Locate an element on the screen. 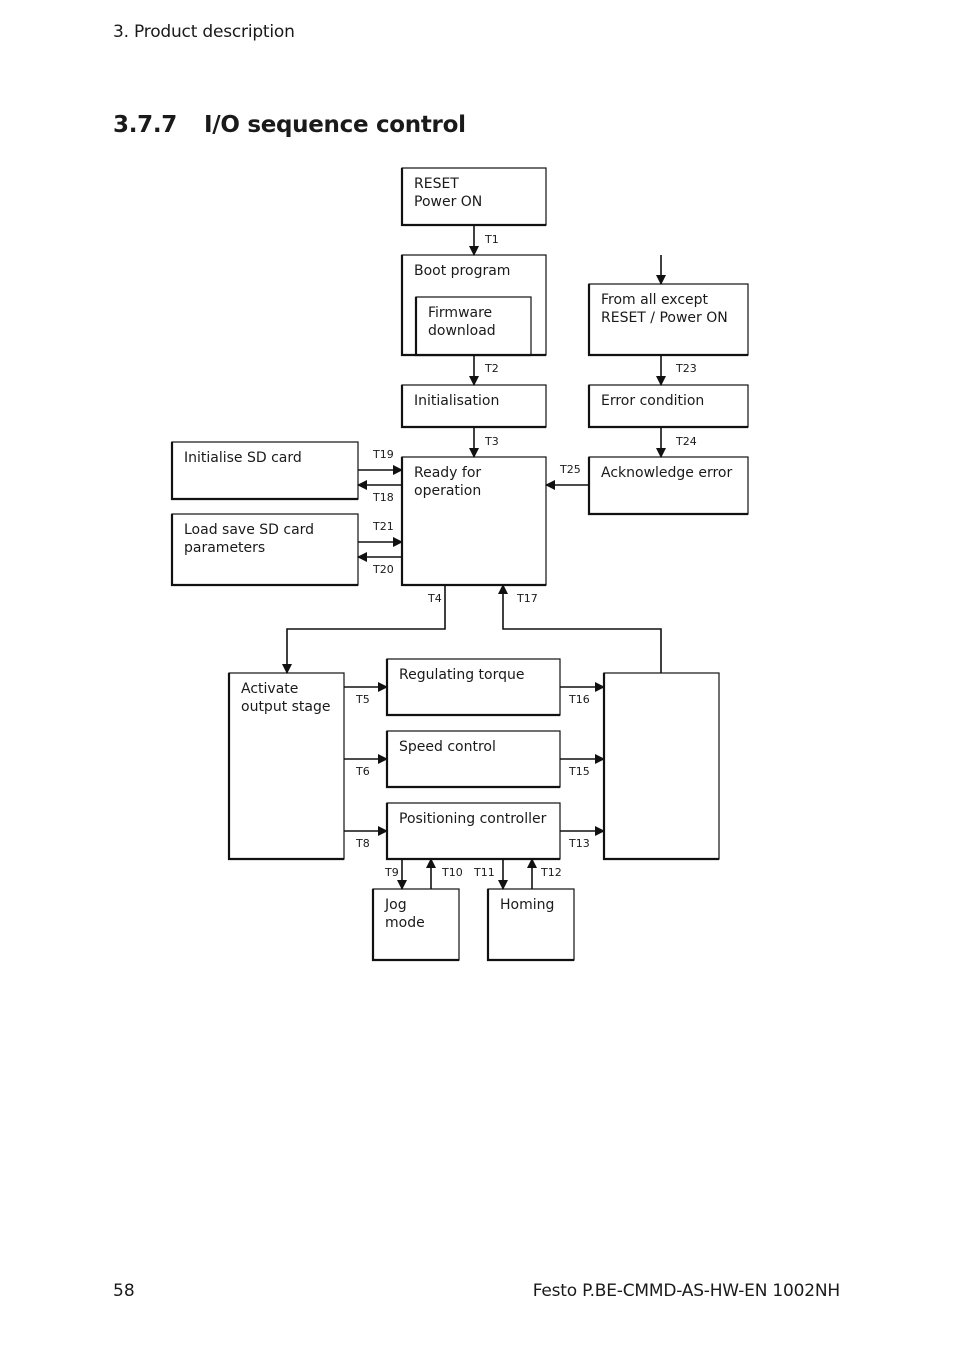  transition-t24: T24 is located at coordinates (676, 442).